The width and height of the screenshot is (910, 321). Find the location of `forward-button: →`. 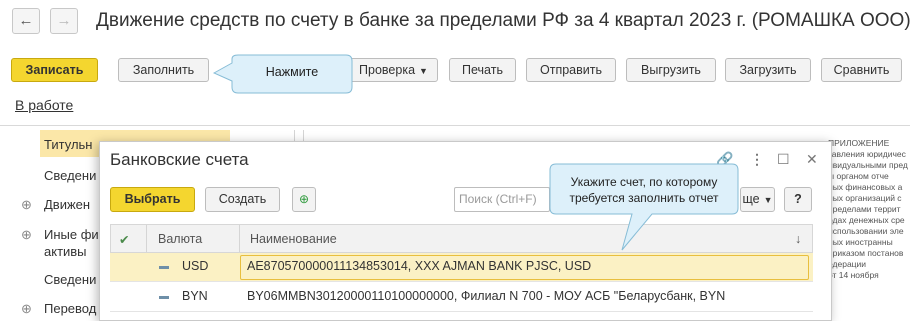

forward-button: → is located at coordinates (64, 21).